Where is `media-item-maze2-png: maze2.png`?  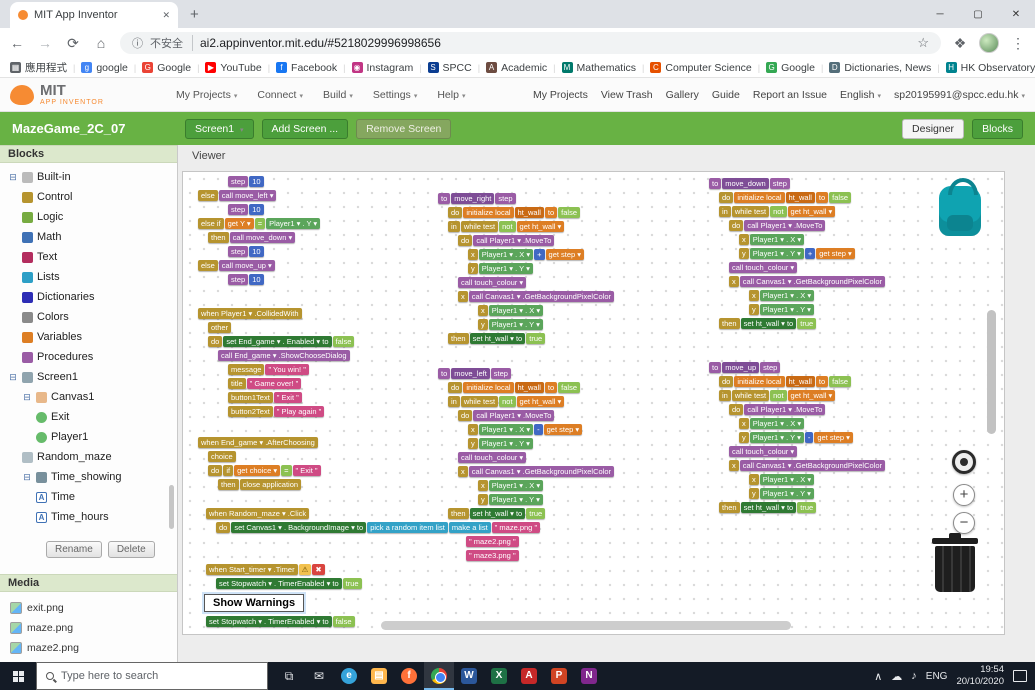
media-item-maze2-png: maze2.png is located at coordinates (93, 648).